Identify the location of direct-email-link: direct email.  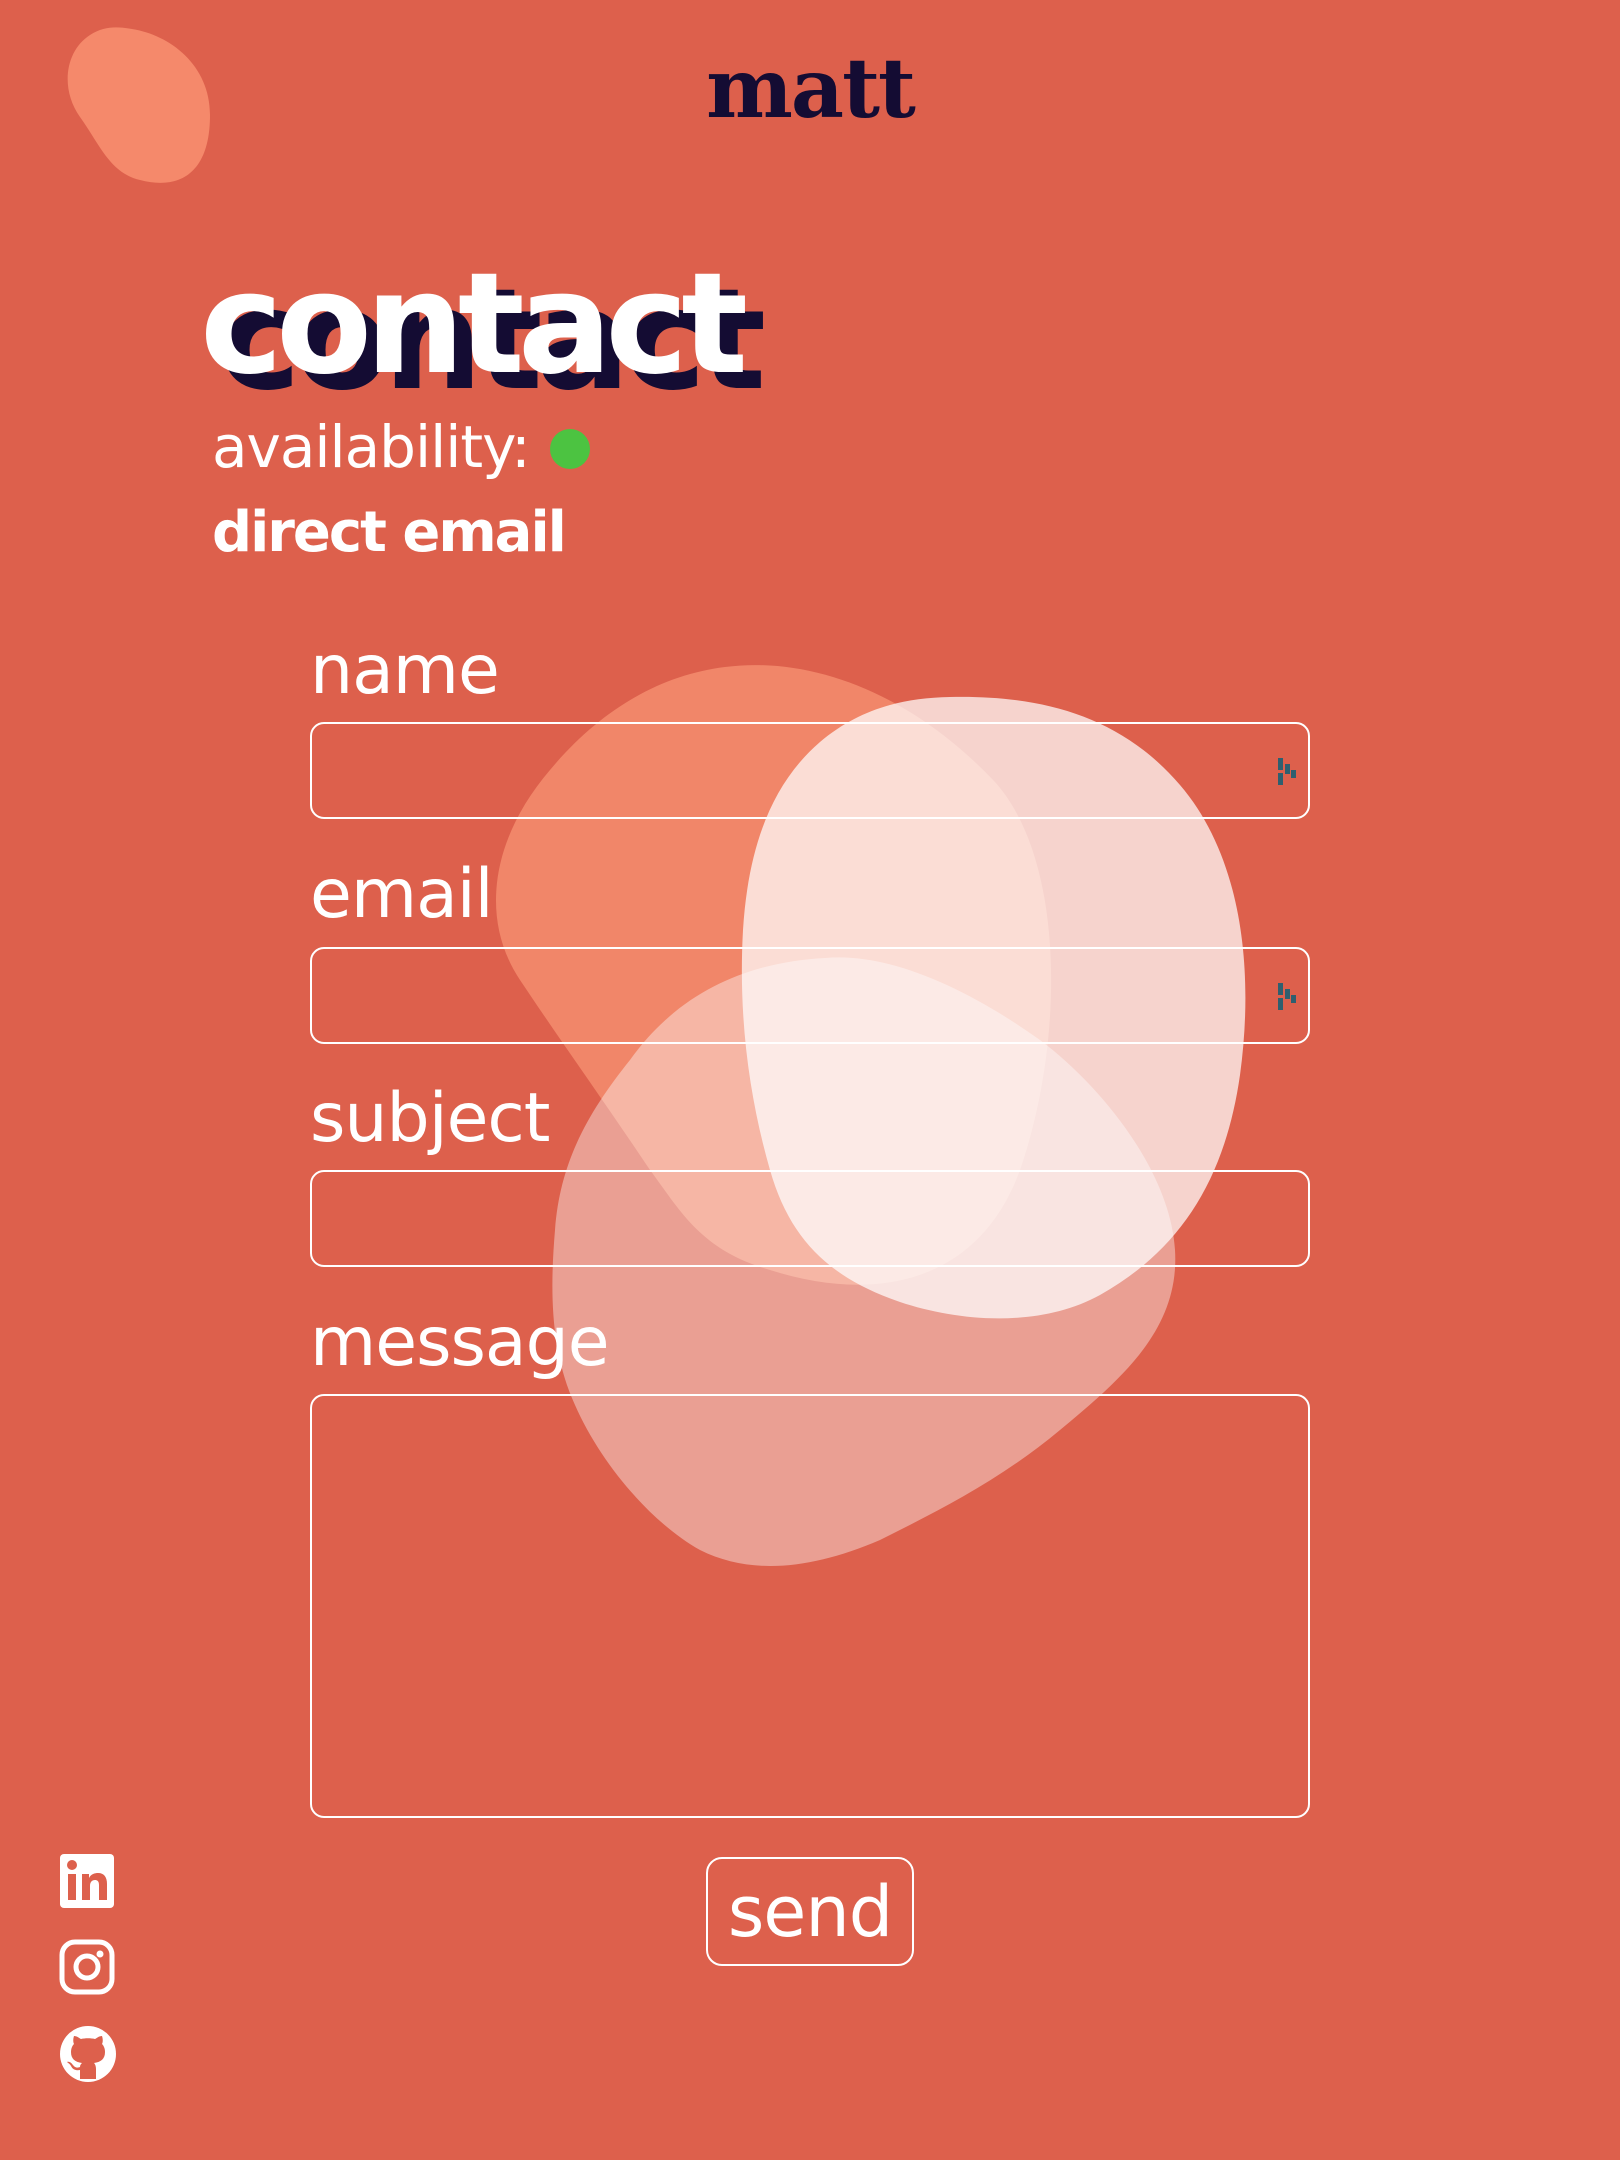
(389, 533).